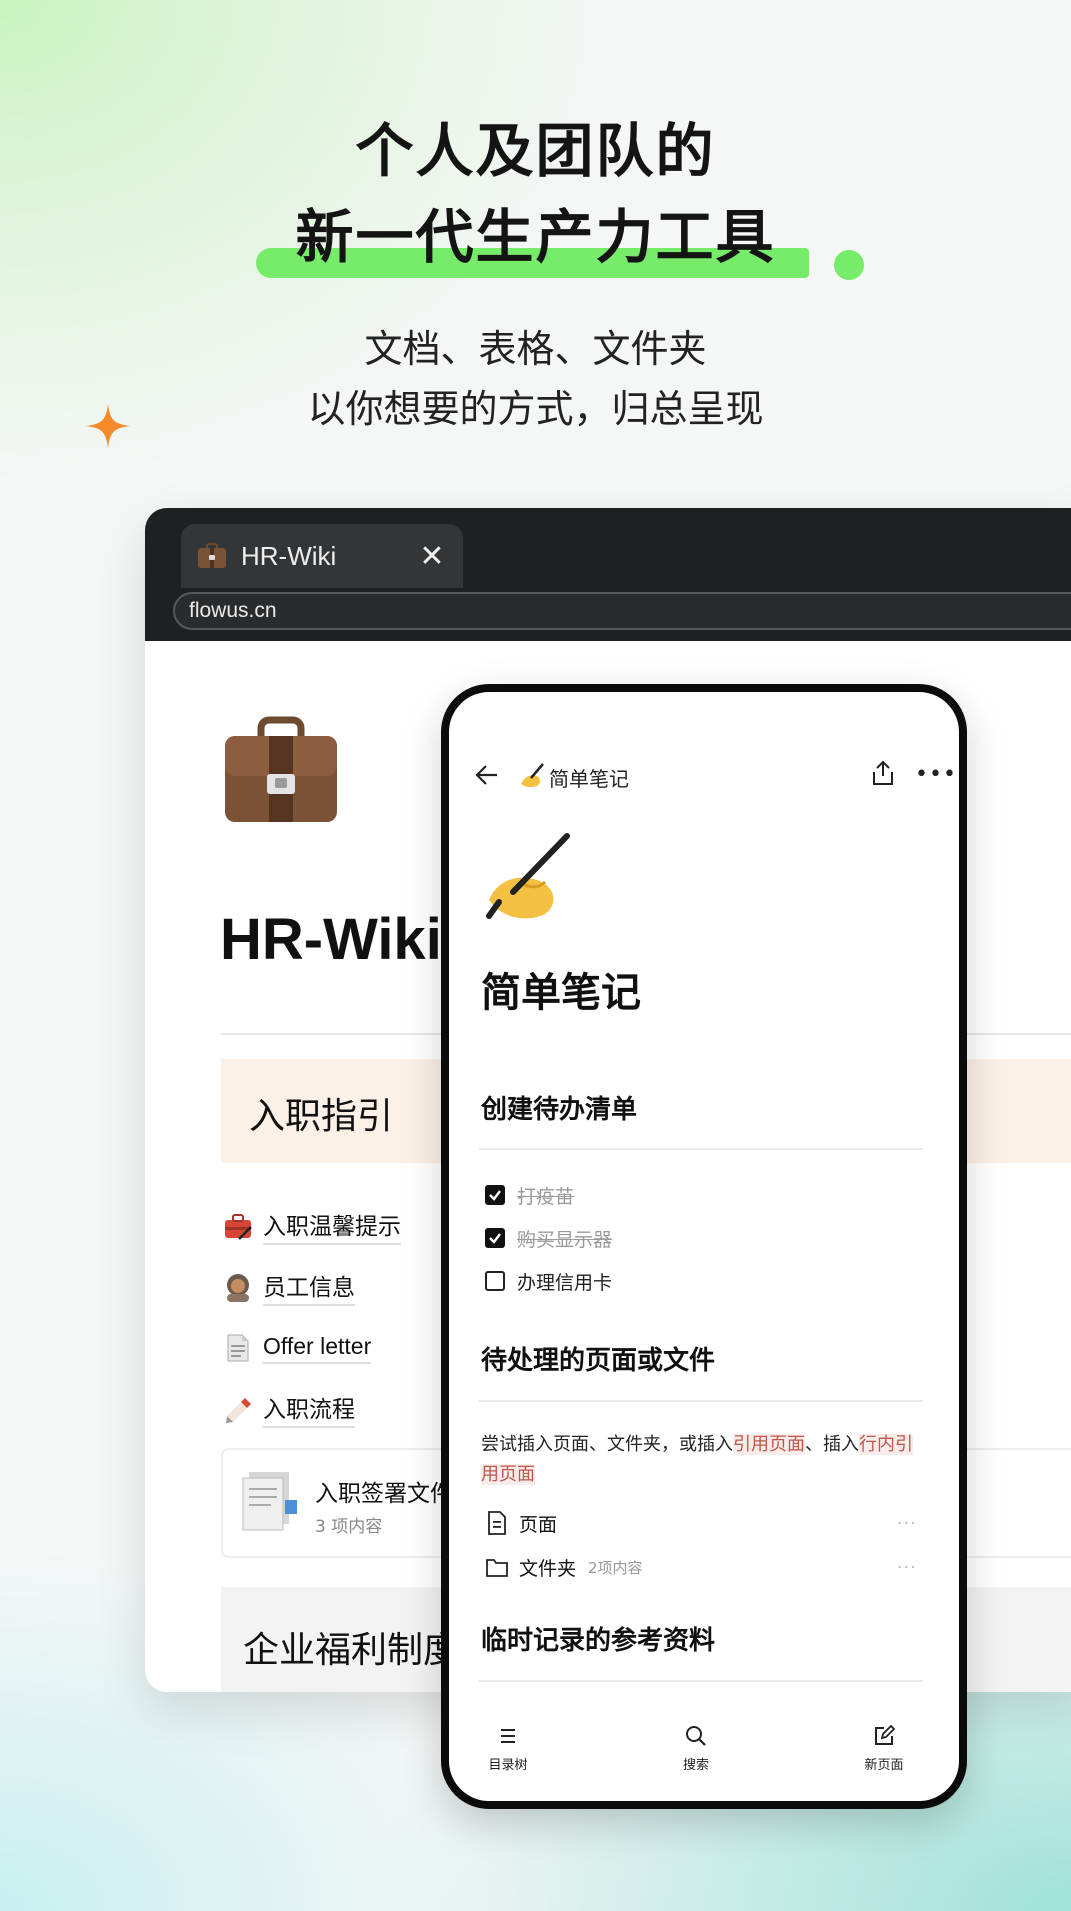 This screenshot has height=1911, width=1071. What do you see at coordinates (309, 1409) in the screenshot?
I see `wiki-link-label: 入职流程` at bounding box center [309, 1409].